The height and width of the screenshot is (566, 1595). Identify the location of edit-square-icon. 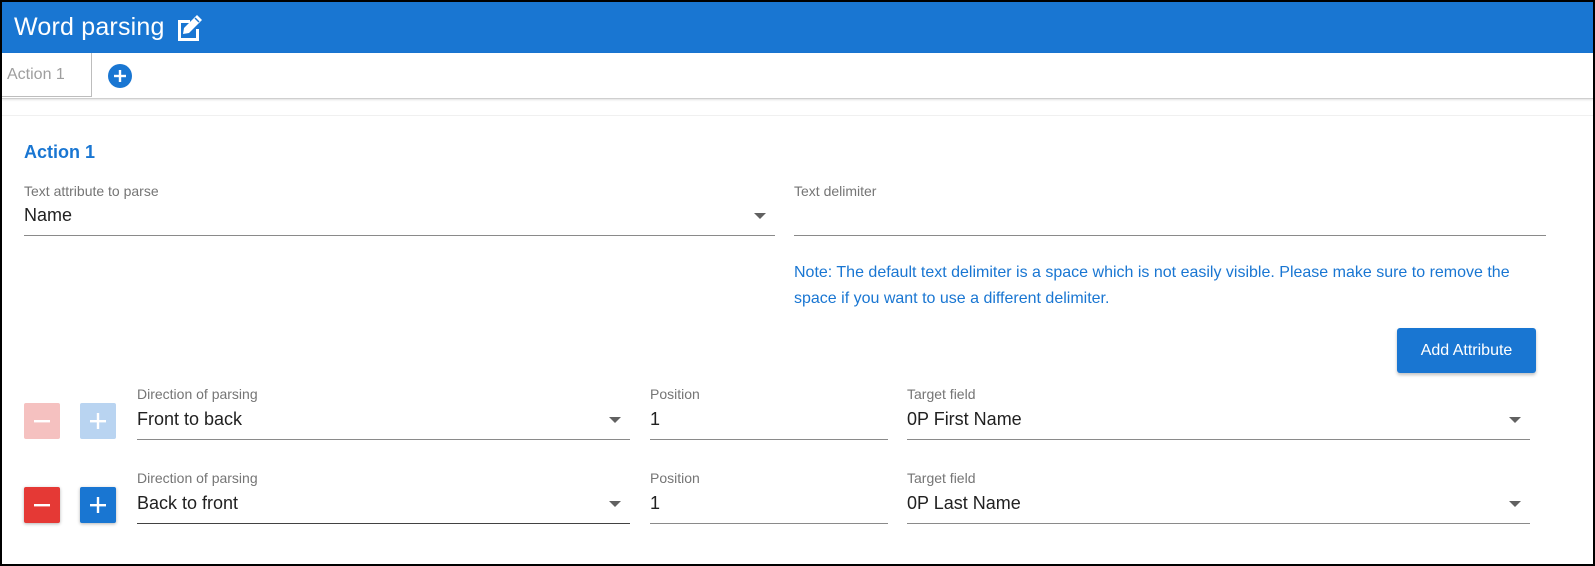
(189, 28).